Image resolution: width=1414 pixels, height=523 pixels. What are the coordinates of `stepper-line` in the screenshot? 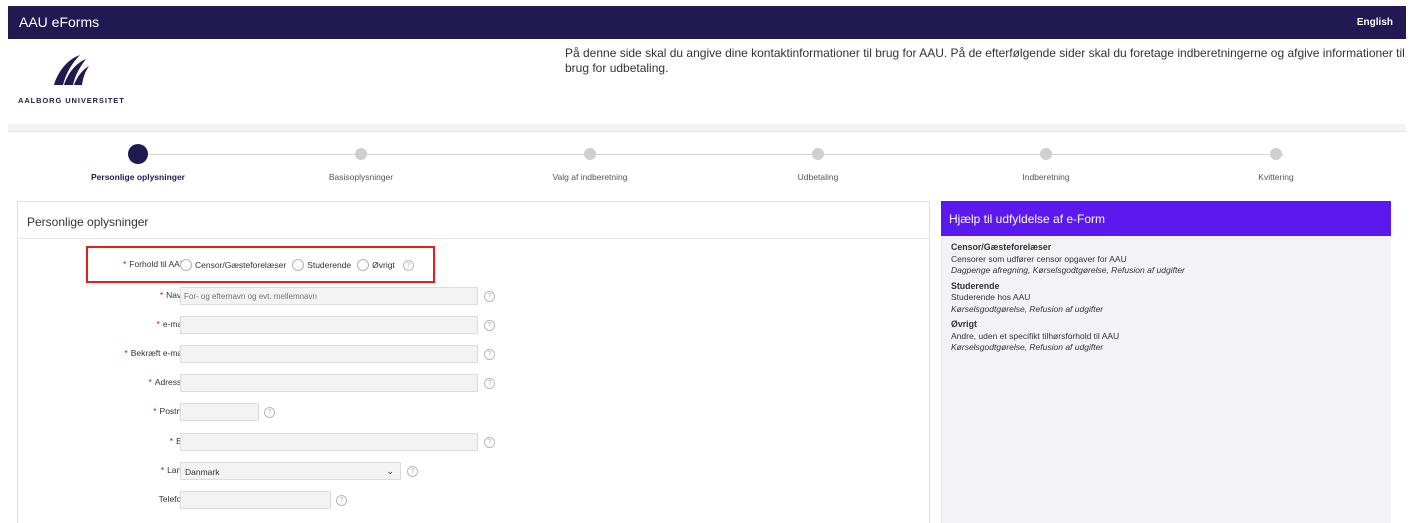 It's located at (711, 154).